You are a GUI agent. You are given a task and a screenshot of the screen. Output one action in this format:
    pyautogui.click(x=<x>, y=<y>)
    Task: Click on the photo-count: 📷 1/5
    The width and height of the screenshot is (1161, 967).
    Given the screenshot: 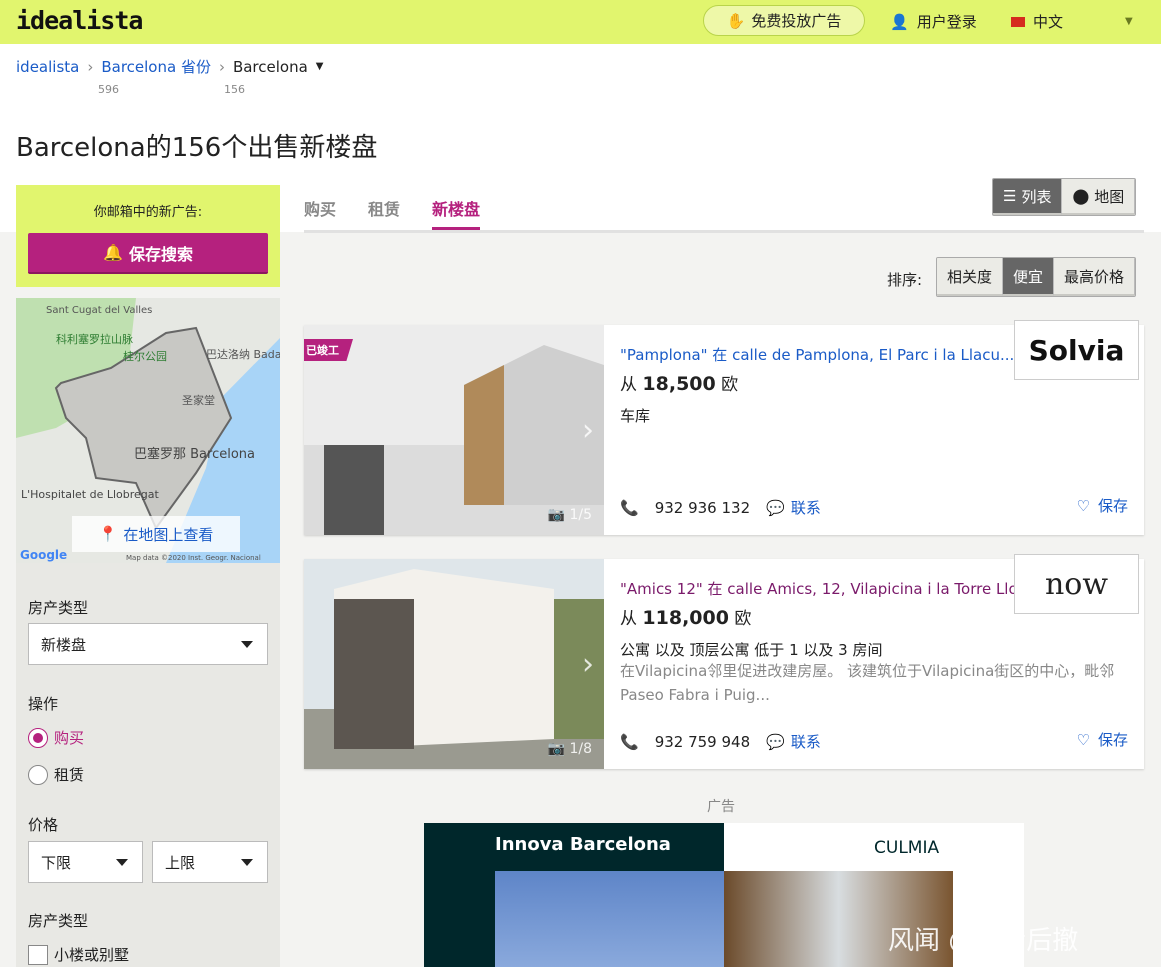 What is the action you would take?
    pyautogui.click(x=569, y=515)
    